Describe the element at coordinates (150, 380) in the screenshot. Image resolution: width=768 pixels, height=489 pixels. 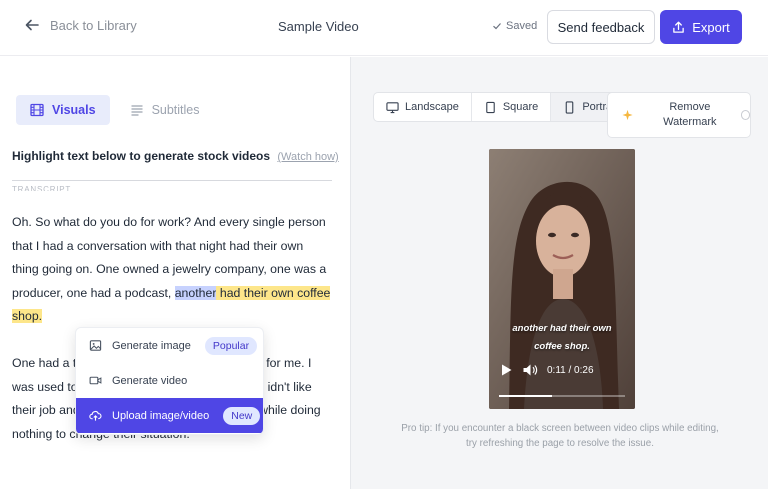
I see `menu-item-label: Generate video` at that location.